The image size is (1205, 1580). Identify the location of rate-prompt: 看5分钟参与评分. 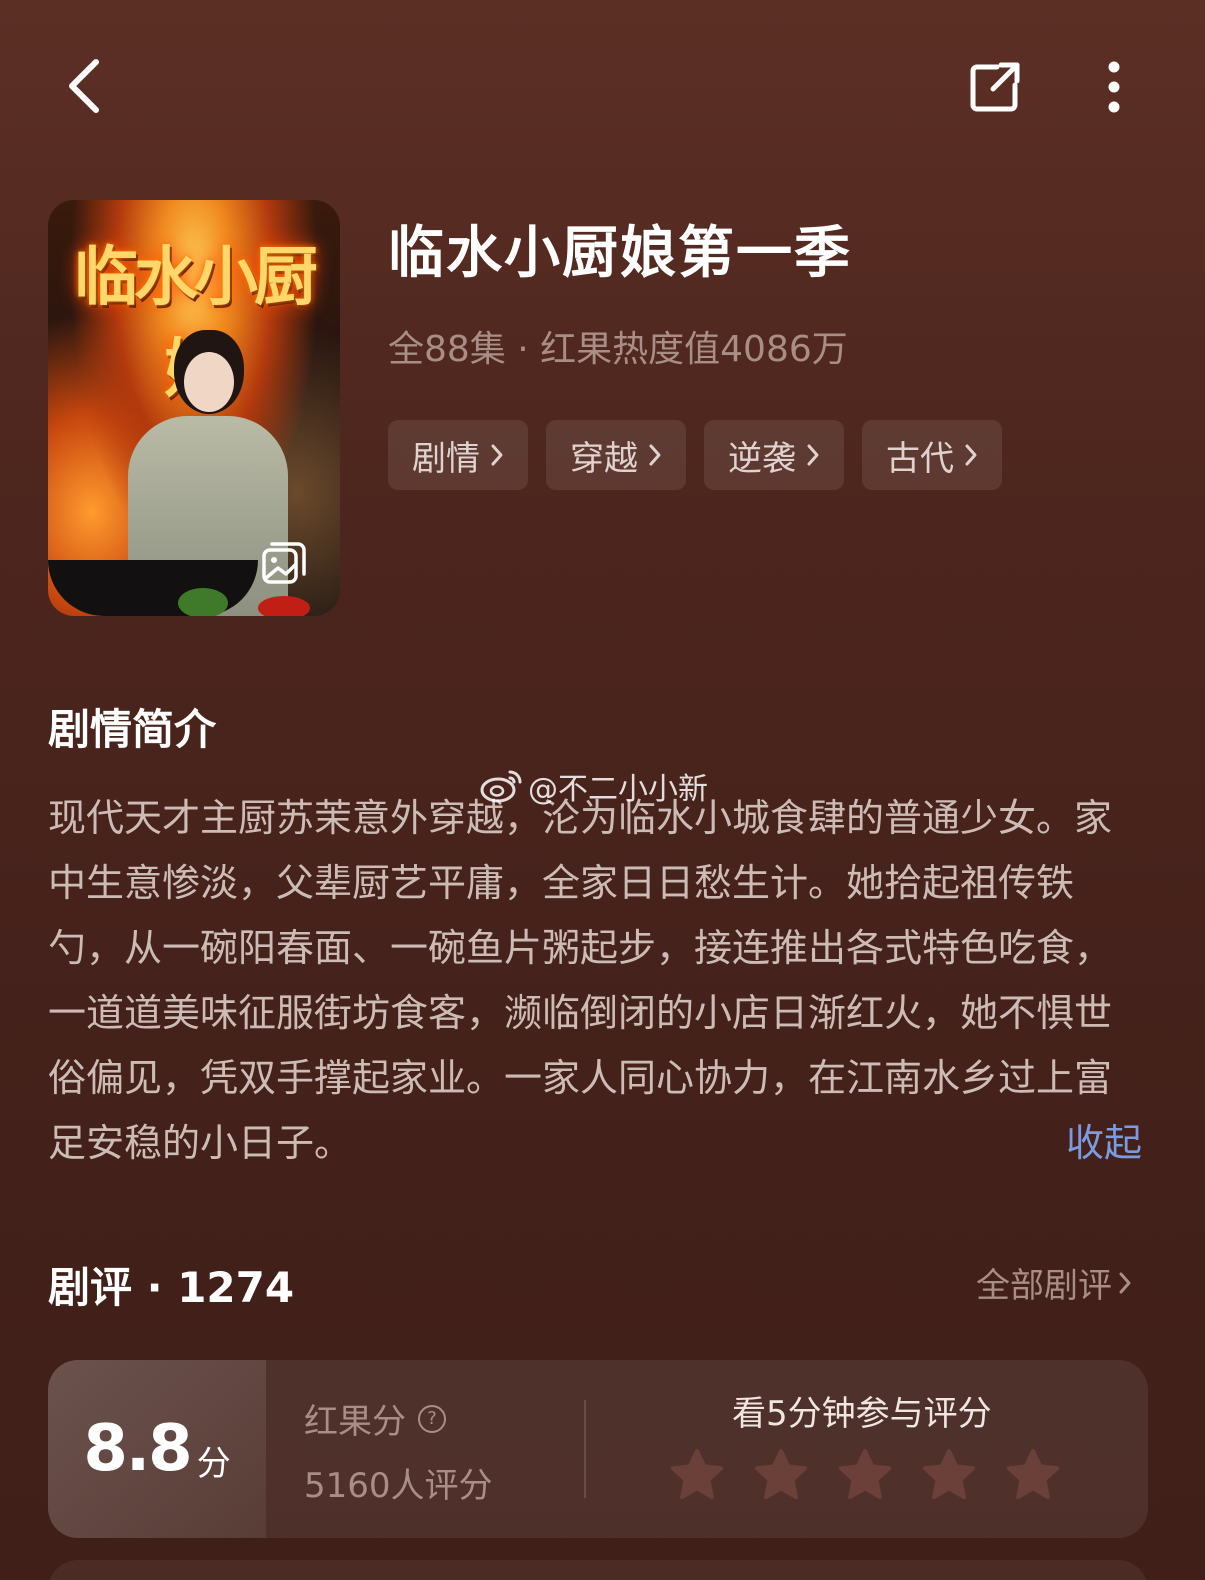
(862, 1414).